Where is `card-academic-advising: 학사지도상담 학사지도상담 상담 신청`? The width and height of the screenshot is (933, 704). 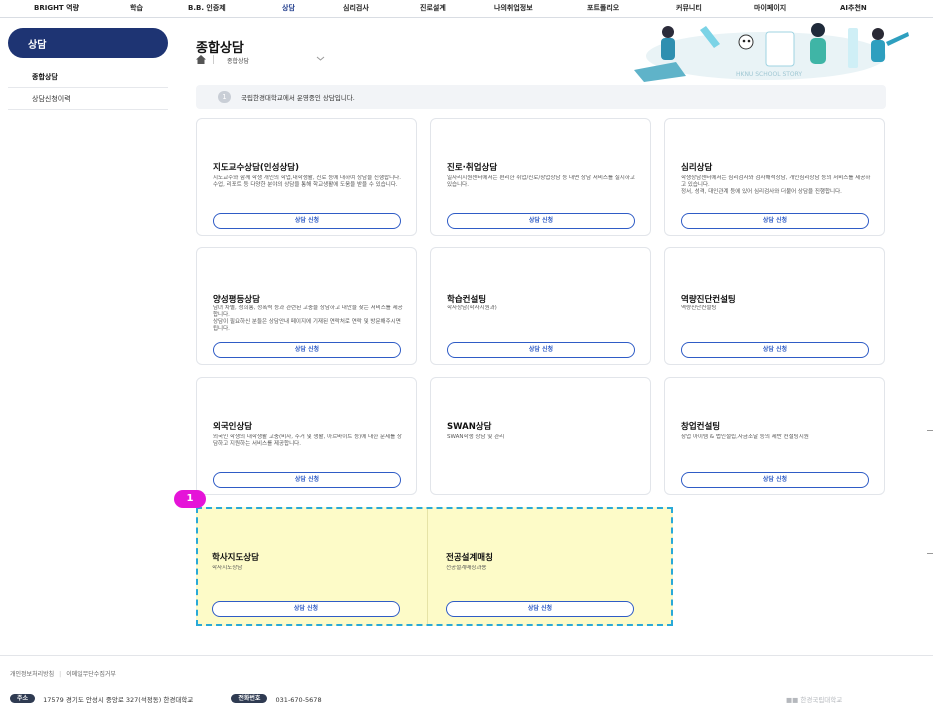
card-academic-advising: 학사지도상담 학사지도상담 상담 신청 is located at coordinates (306, 567).